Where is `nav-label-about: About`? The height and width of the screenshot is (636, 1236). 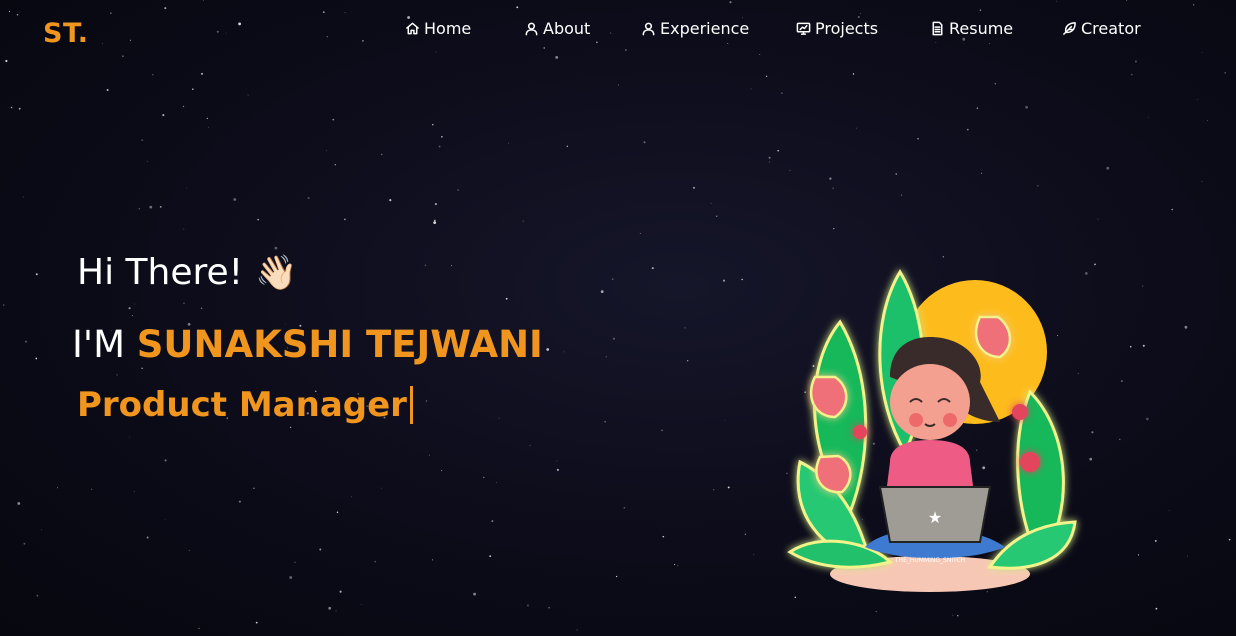 nav-label-about: About is located at coordinates (567, 28).